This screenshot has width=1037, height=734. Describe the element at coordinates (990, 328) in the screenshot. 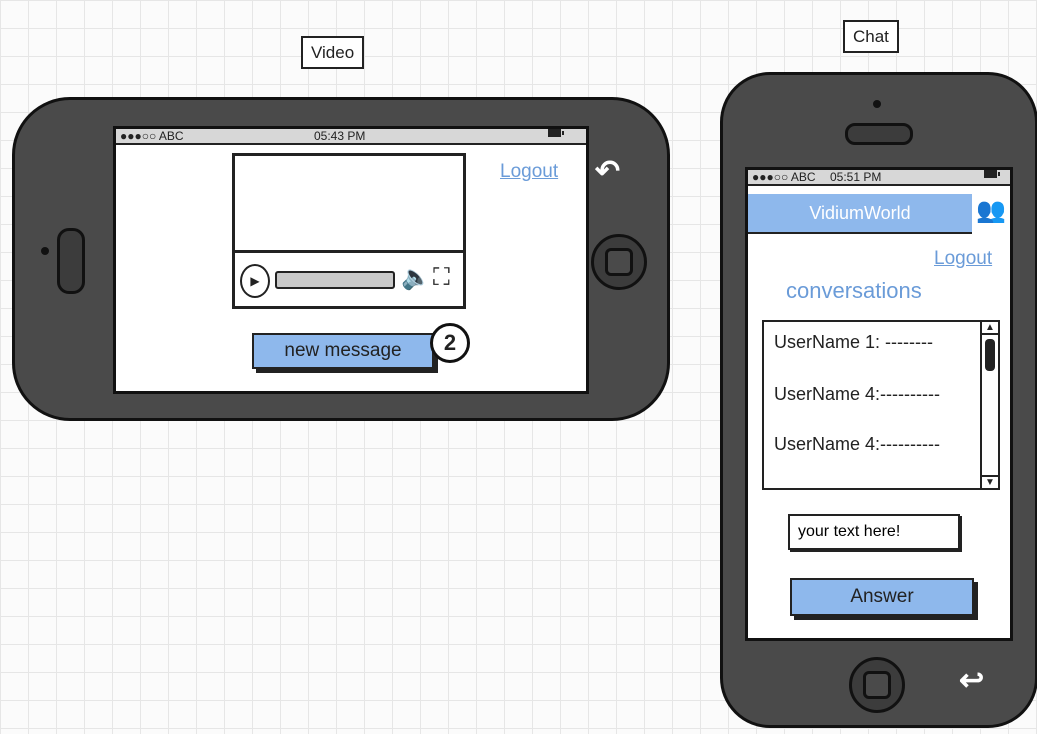

I see `scroll-up-icon: ▲` at that location.